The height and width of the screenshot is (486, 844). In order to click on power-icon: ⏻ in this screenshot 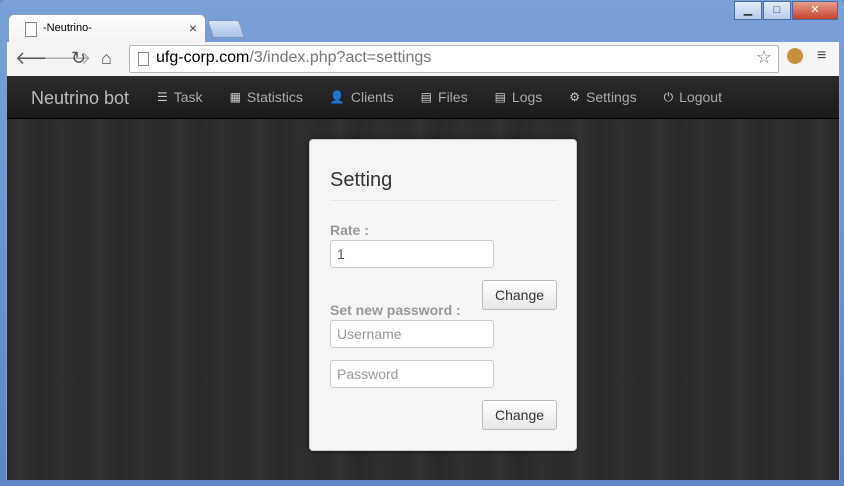, I will do `click(668, 97)`.